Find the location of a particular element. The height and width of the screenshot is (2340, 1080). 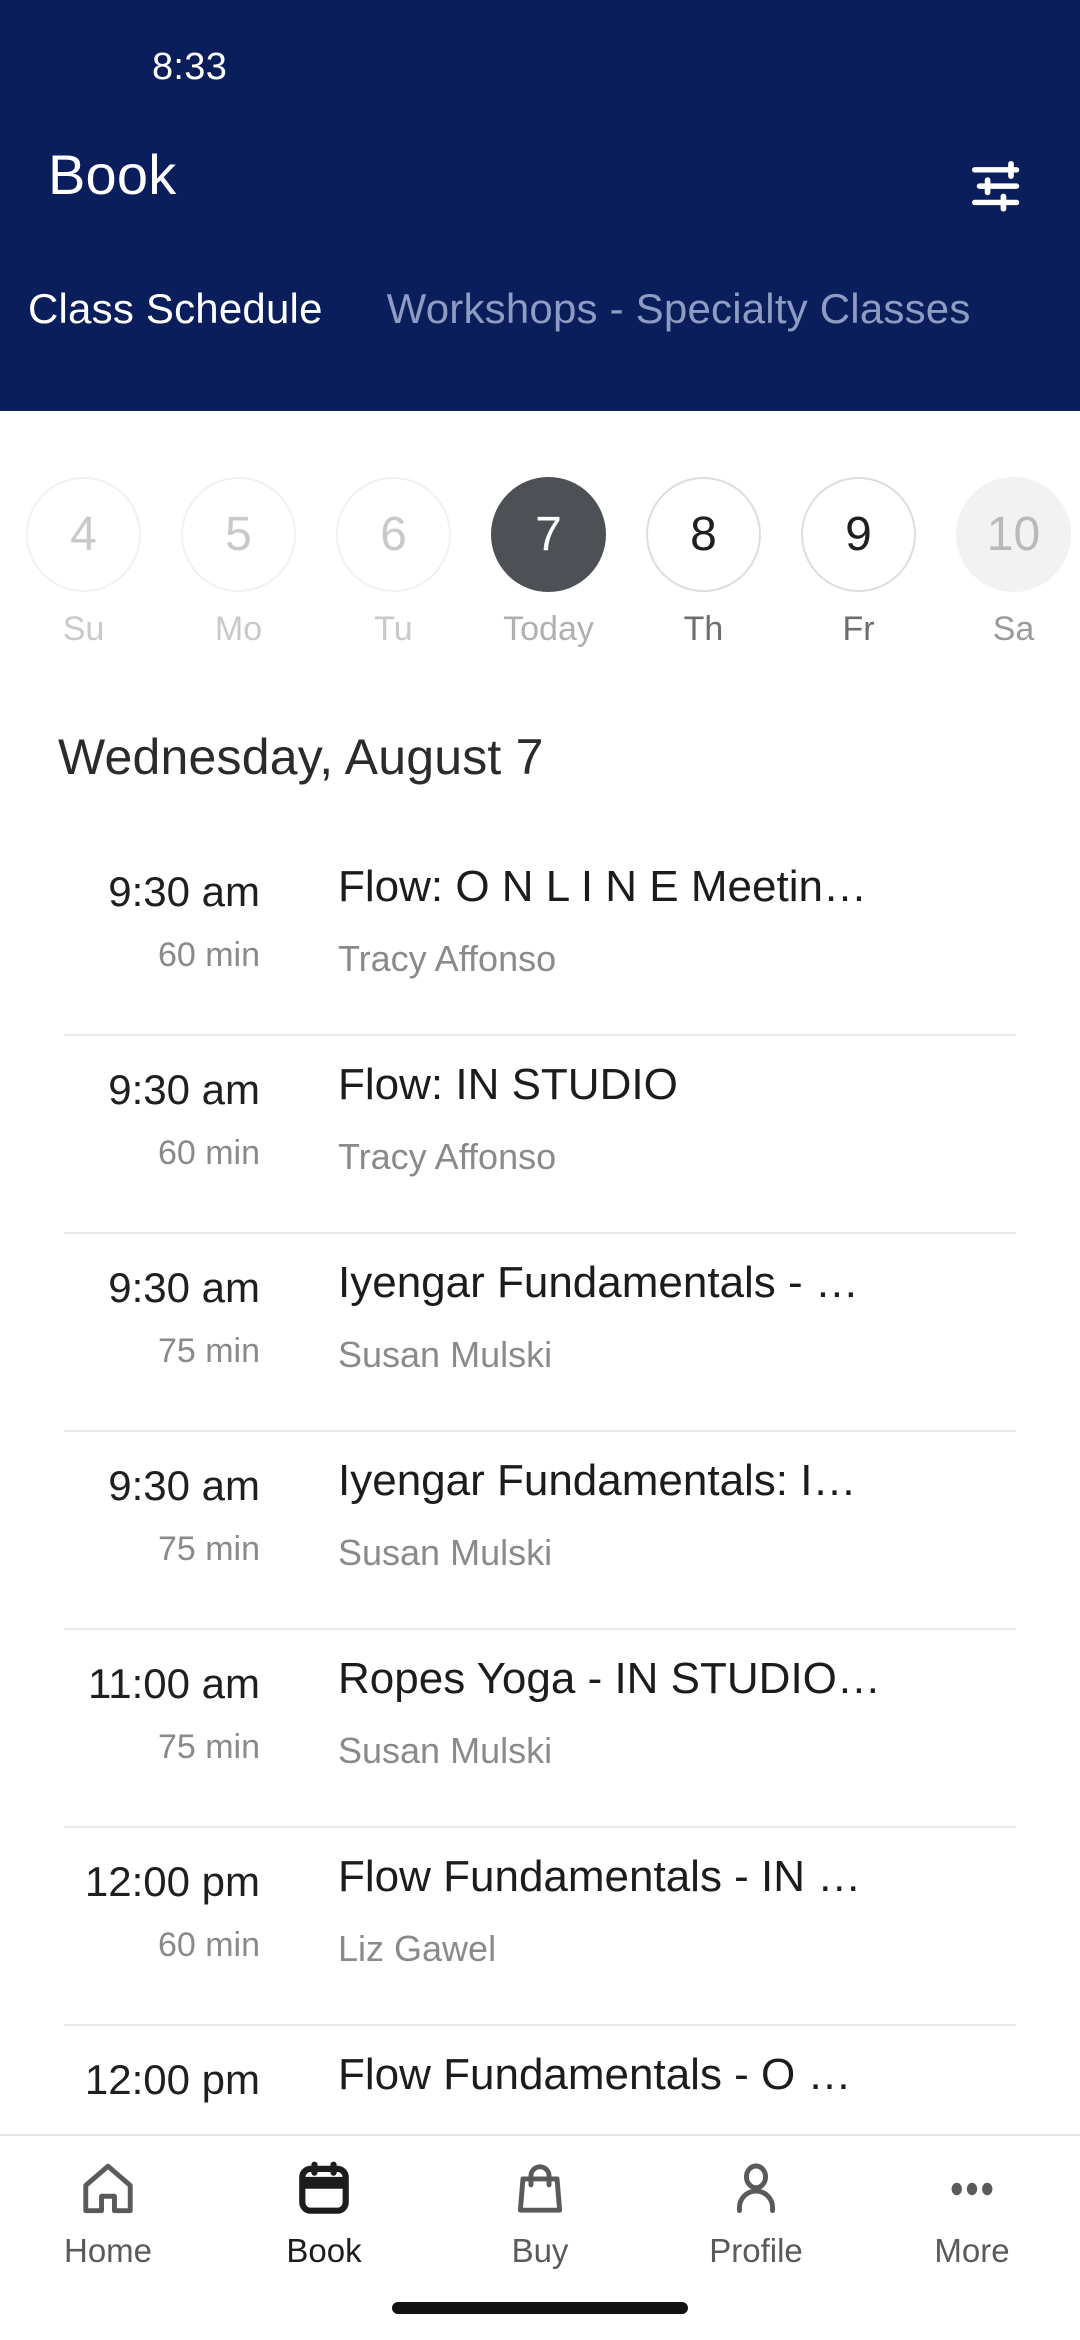

date-selector: 4 Su 5 Mo 6 Tu 7 Today 8 Th 9 Fr 10 Sa is located at coordinates (540, 547).